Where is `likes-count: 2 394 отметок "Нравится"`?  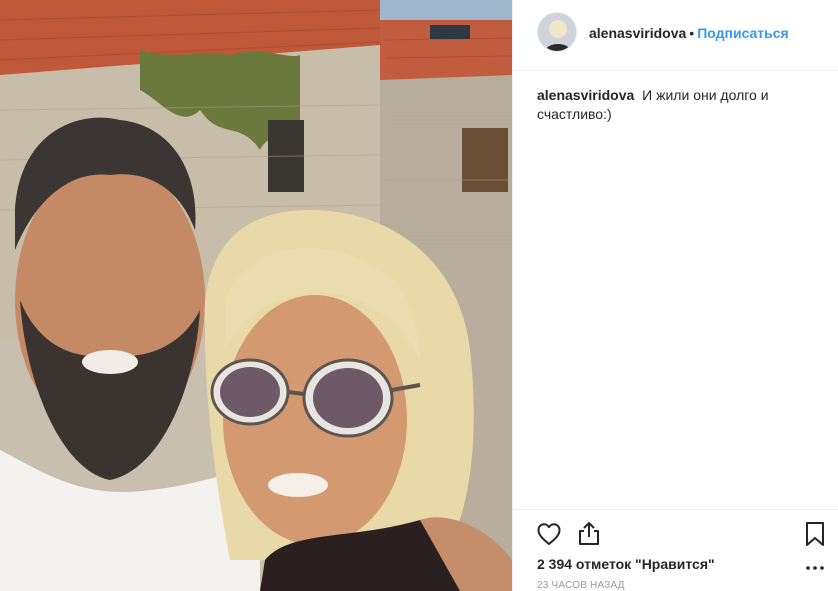
likes-count: 2 394 отметок "Нравится" is located at coordinates (626, 564).